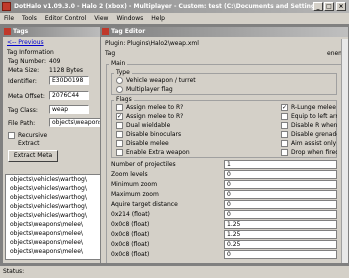 This screenshot has width=349, height=278. Describe the element at coordinates (309, 107) in the screenshot. I see `right-flag-0: ✓ R-Lunge melee` at that location.